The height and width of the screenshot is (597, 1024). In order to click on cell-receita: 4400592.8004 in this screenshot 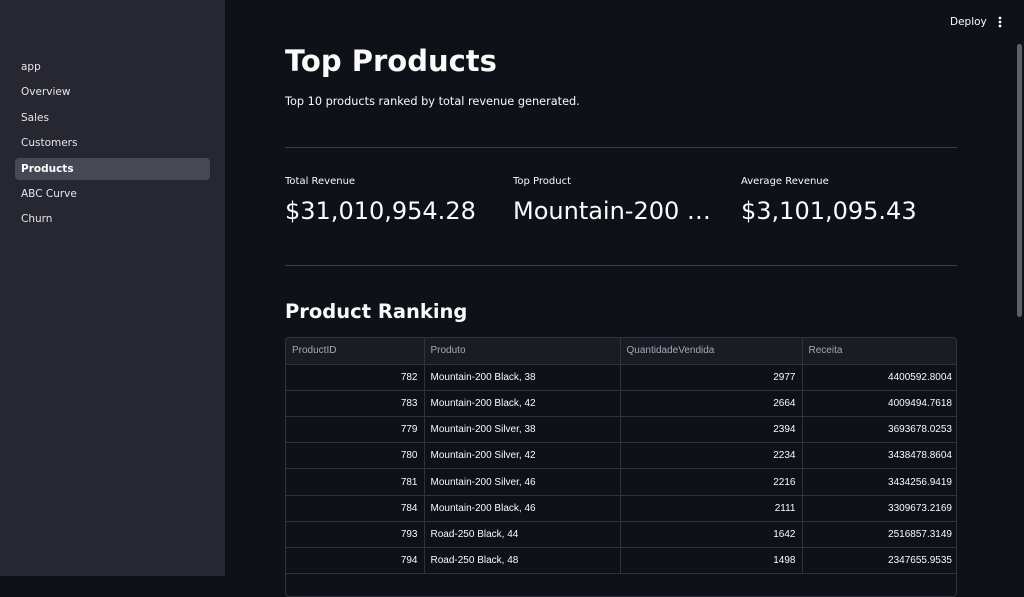, I will do `click(879, 377)`.